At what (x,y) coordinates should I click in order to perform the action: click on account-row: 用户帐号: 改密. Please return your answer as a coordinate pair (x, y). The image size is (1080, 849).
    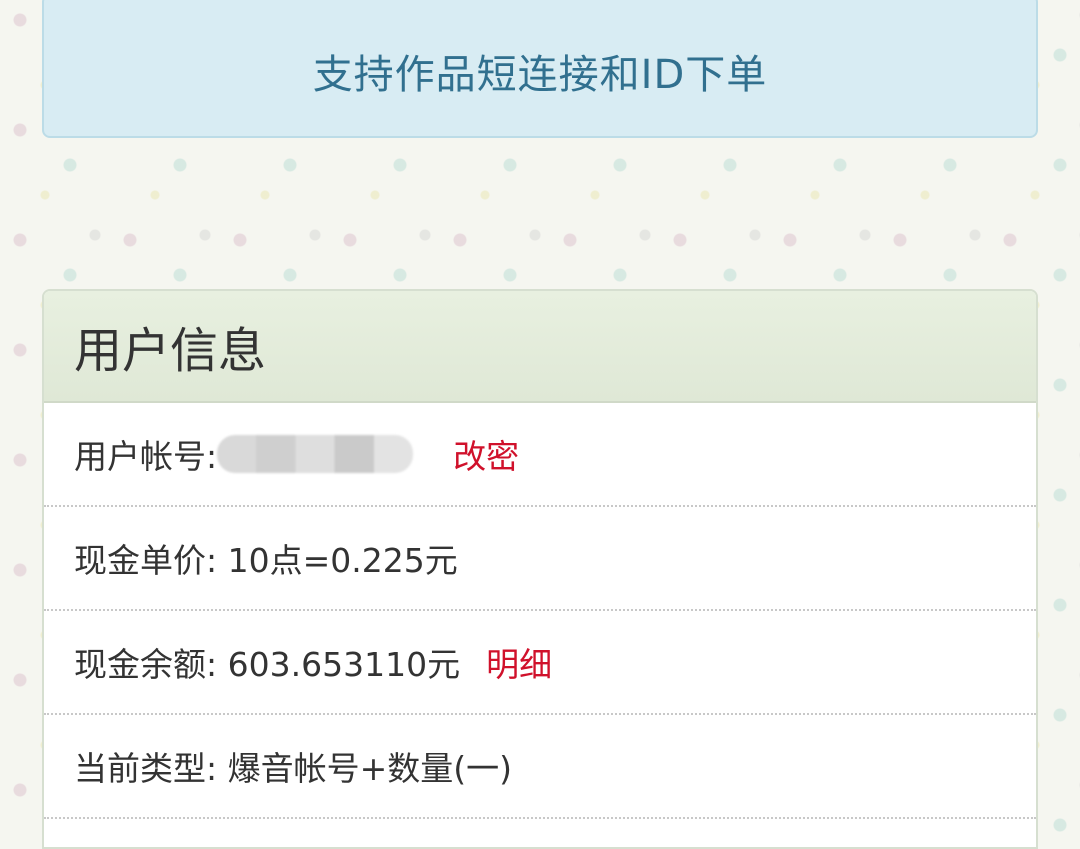
    Looking at the image, I should click on (540, 455).